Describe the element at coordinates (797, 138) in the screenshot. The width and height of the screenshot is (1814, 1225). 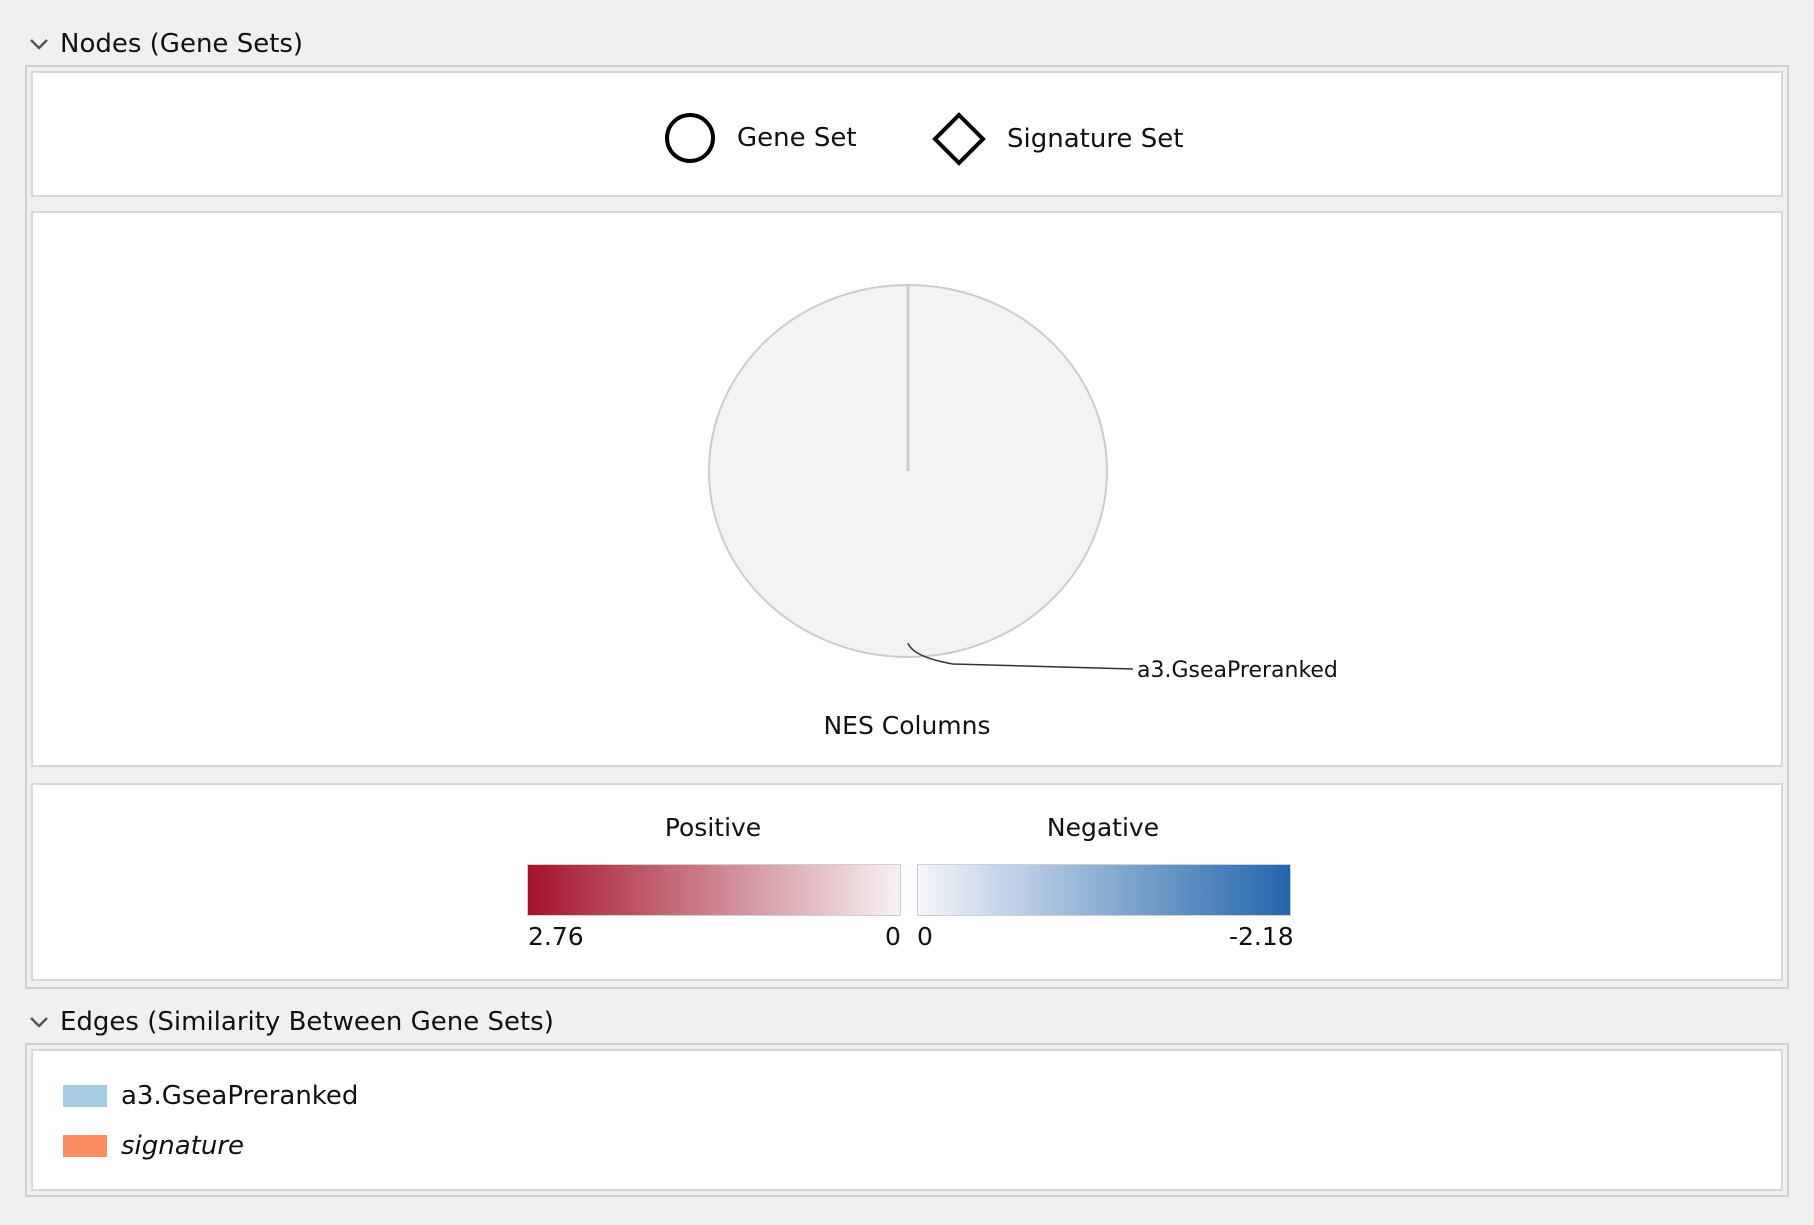
I see `gene-set-label: Gene Set` at that location.